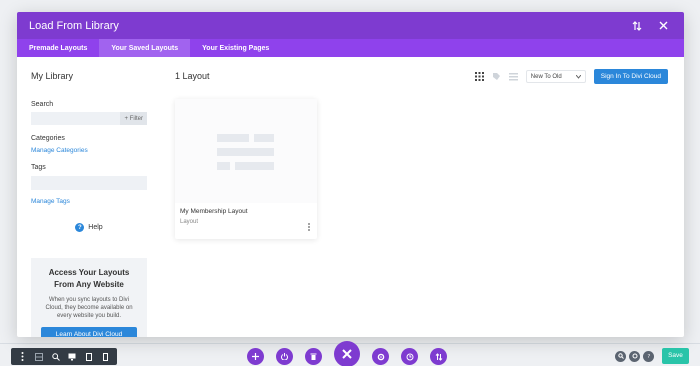 This screenshot has height=366, width=700. What do you see at coordinates (72, 357) in the screenshot?
I see `desktop-icon` at bounding box center [72, 357].